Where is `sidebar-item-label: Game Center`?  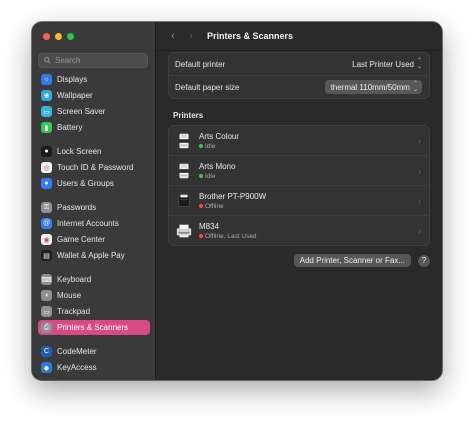
sidebar-item-label: Game Center is located at coordinates (81, 239).